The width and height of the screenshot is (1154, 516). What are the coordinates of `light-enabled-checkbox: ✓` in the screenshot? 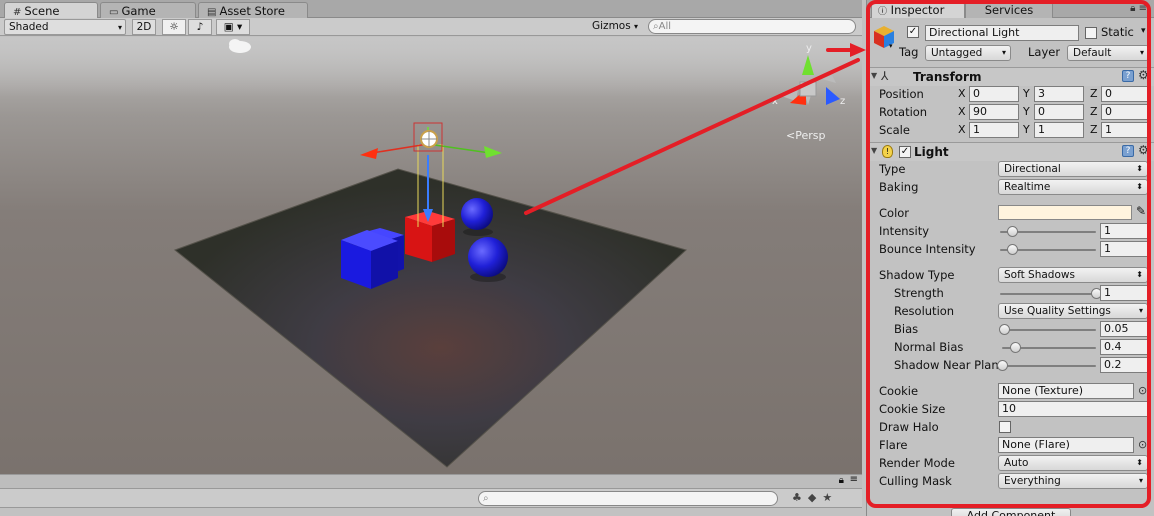 It's located at (905, 152).